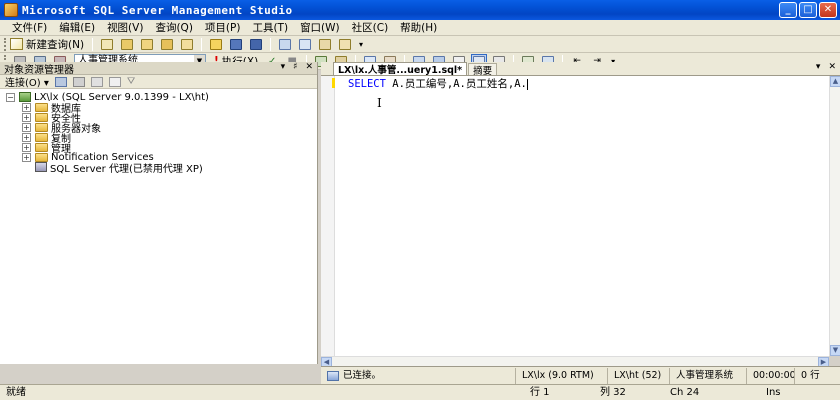 The image size is (840, 400). What do you see at coordinates (10, 97) in the screenshot?
I see `collapse-icon: −` at bounding box center [10, 97].